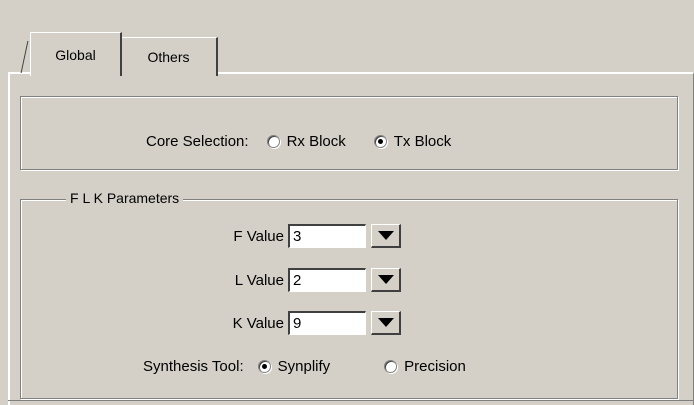 This screenshot has width=694, height=405. I want to click on radio-rx-circle, so click(273, 141).